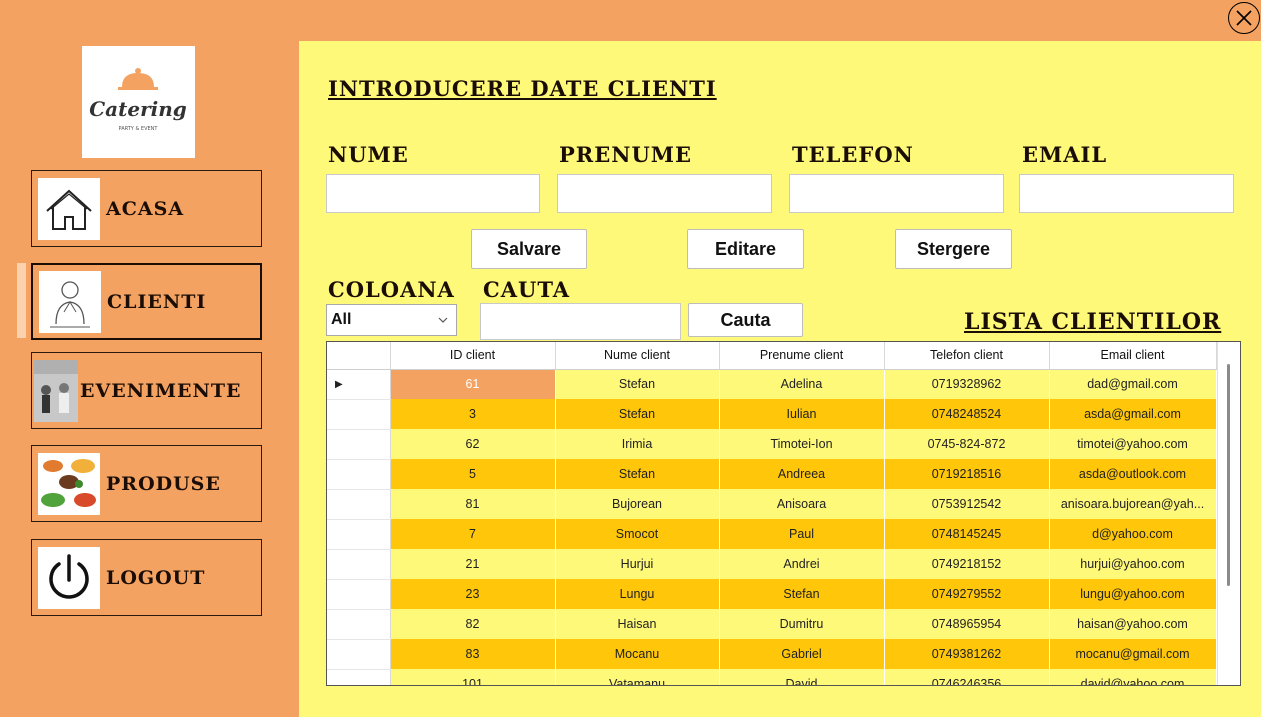  I want to click on table-cell: 0719218516, so click(967, 474).